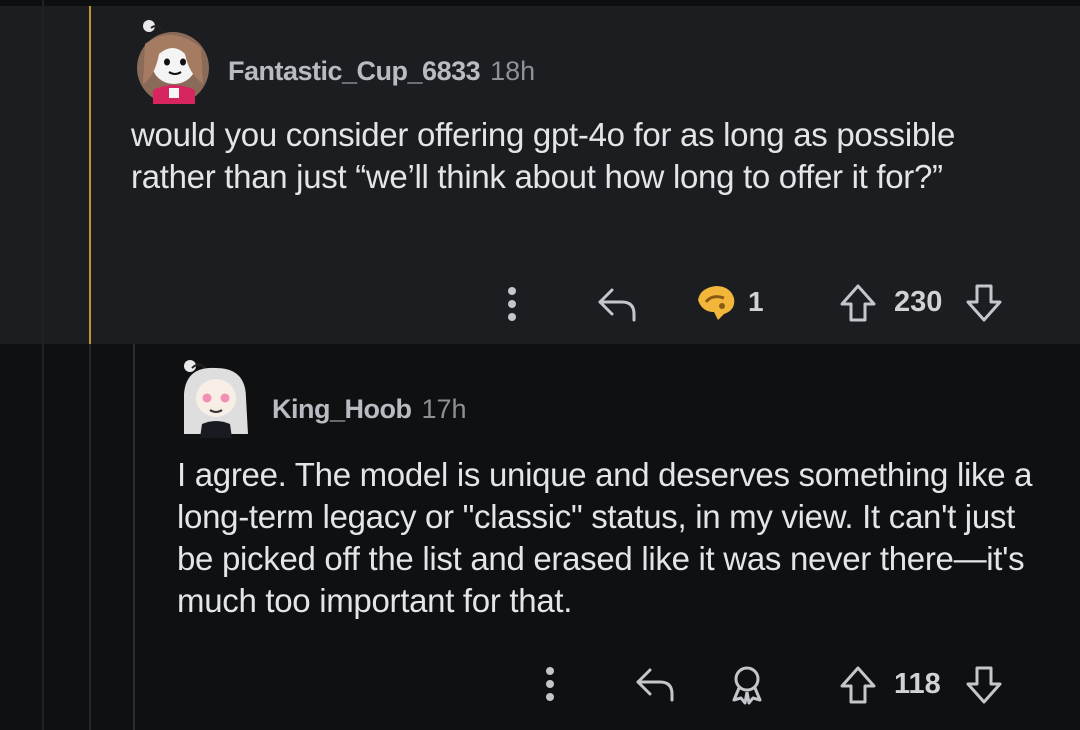  Describe the element at coordinates (917, 684) in the screenshot. I see `vote-score: 118` at that location.